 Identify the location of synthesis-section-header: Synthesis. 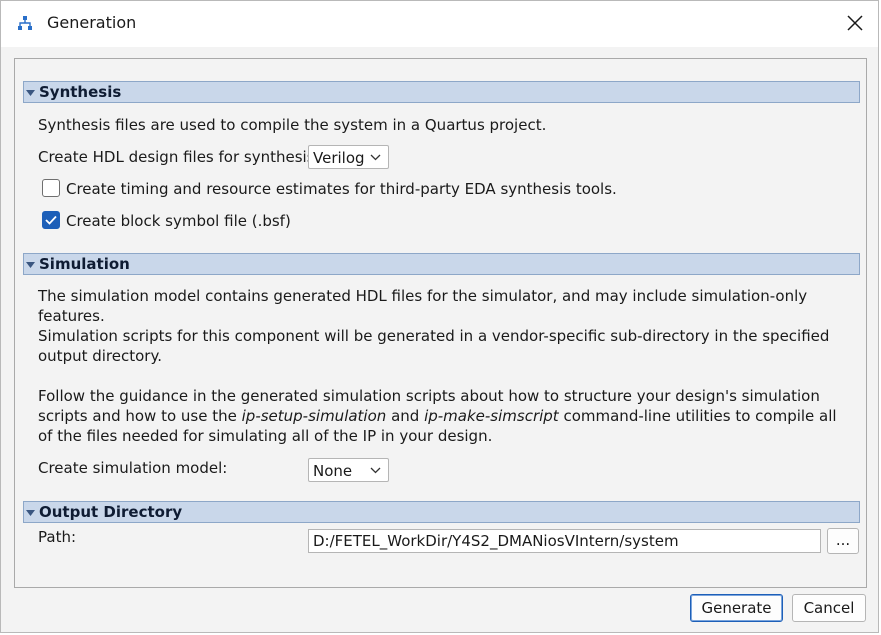
(441, 92).